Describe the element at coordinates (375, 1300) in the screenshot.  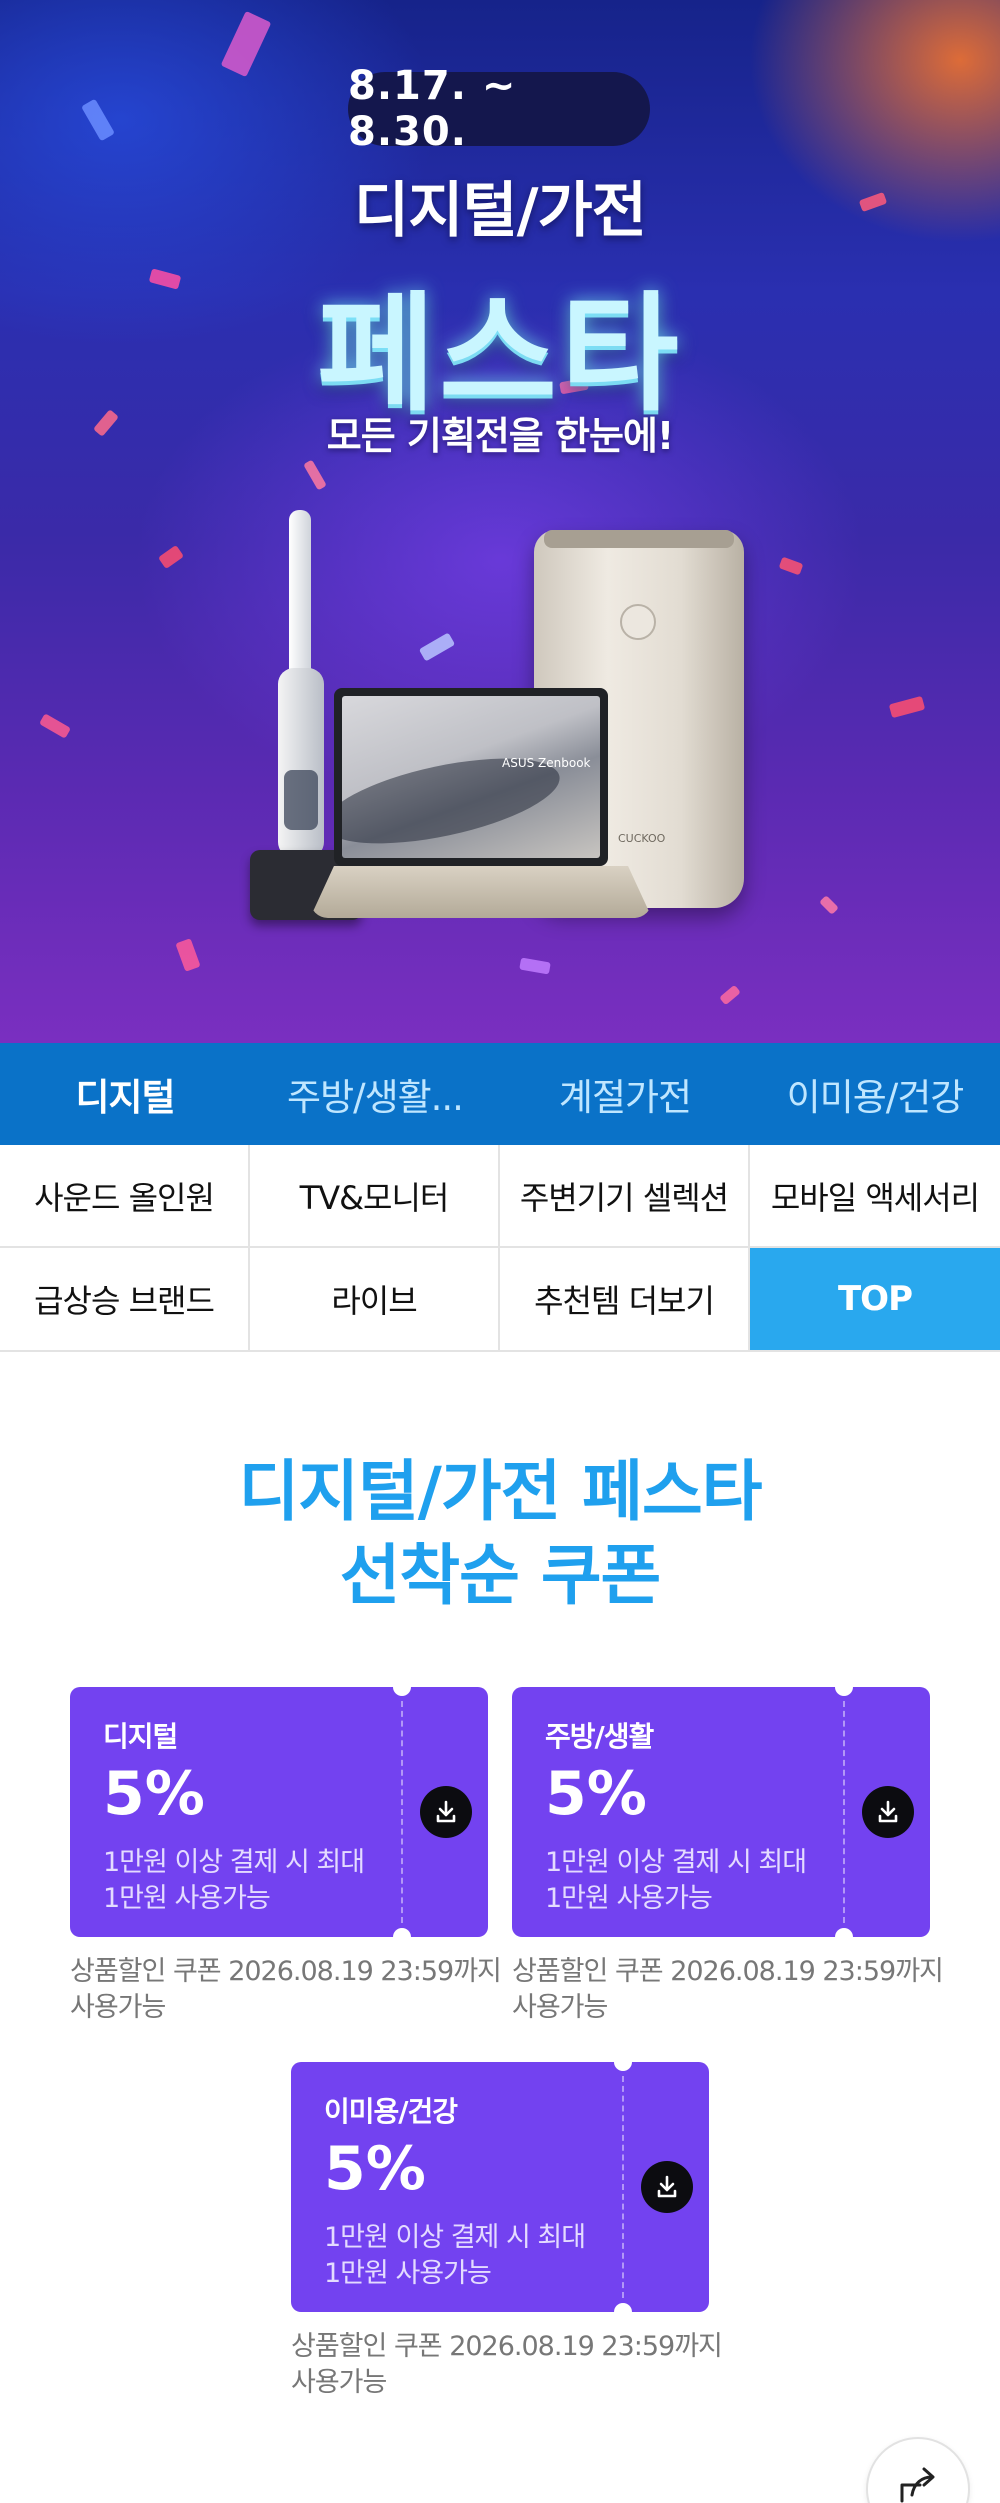
I see `subnav-live: 라이브` at that location.